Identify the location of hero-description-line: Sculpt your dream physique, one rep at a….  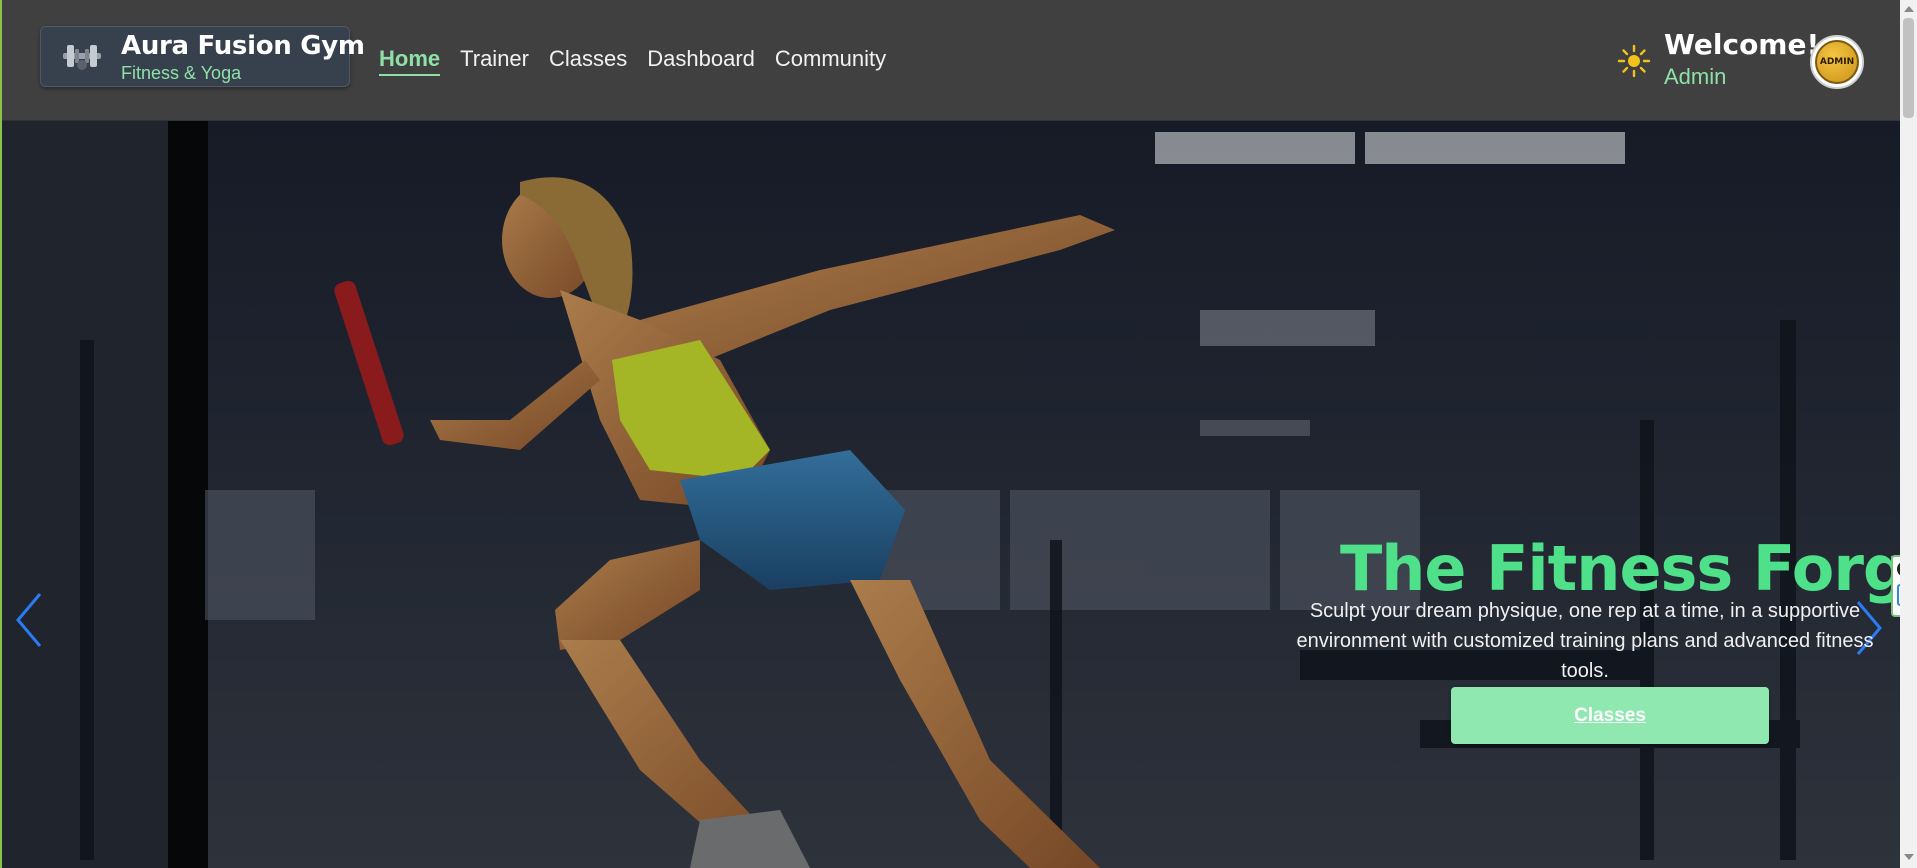
(1585, 611).